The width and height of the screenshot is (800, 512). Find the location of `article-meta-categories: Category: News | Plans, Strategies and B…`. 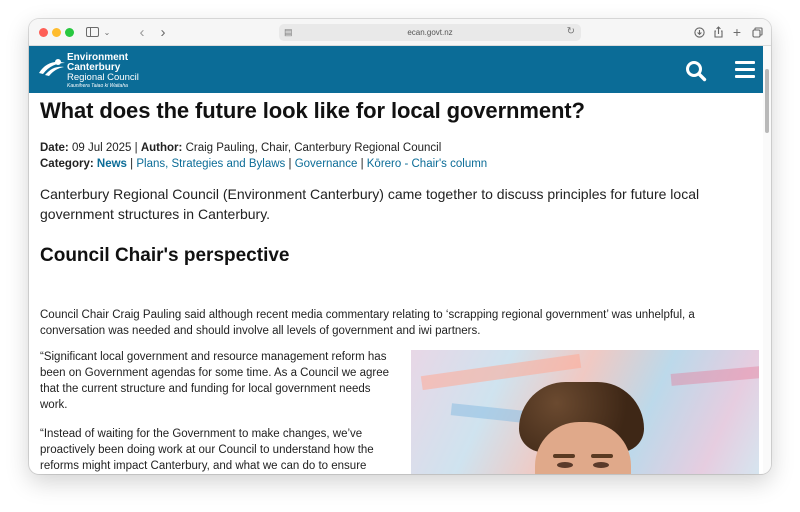

article-meta-categories: Category: News | Plans, Strategies and B… is located at coordinates (263, 164).